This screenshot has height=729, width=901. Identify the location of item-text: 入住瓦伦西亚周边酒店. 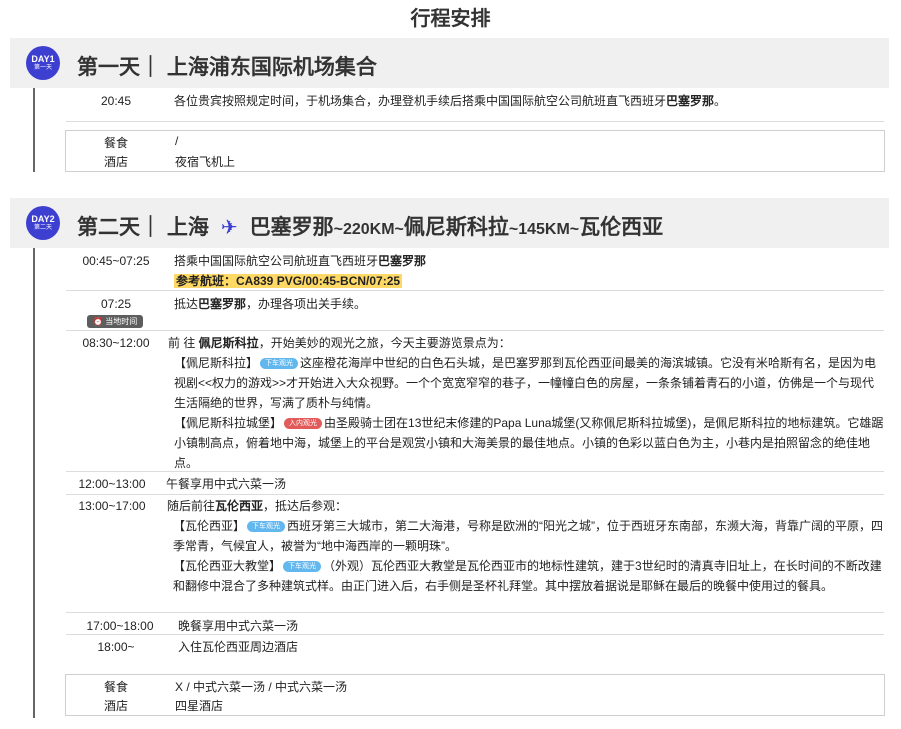
(238, 647).